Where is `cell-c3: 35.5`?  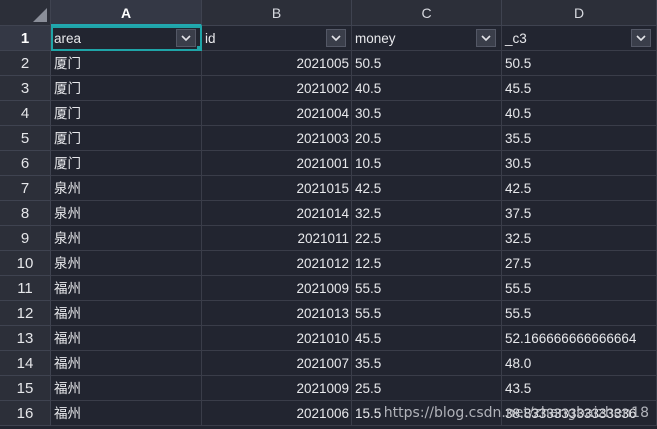
cell-c3: 35.5 is located at coordinates (579, 138).